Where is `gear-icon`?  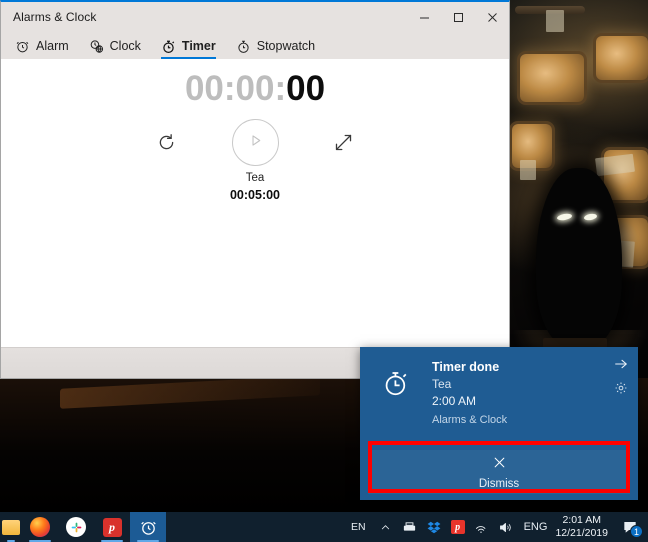
gear-icon is located at coordinates (621, 388).